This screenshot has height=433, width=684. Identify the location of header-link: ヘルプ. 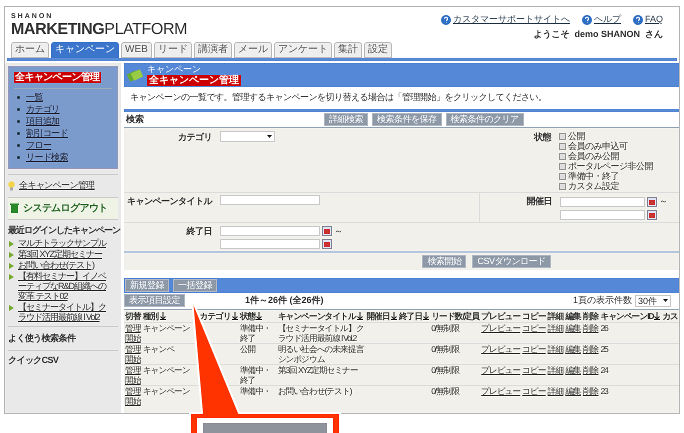
(601, 19).